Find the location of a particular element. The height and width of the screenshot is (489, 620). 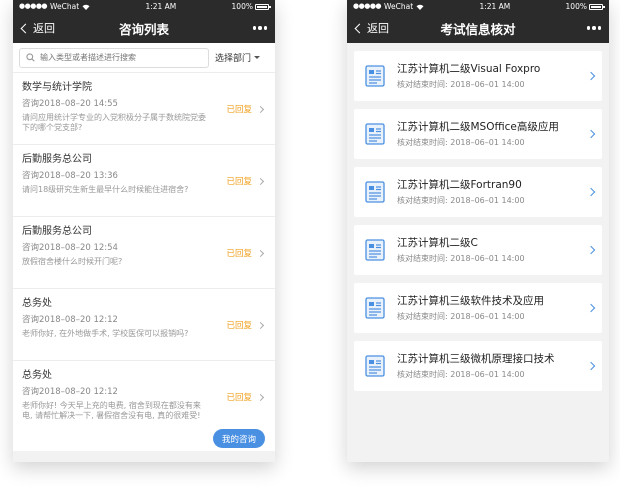

card-title: 江苏计算机三级微机原理接口技术 is located at coordinates (476, 359).